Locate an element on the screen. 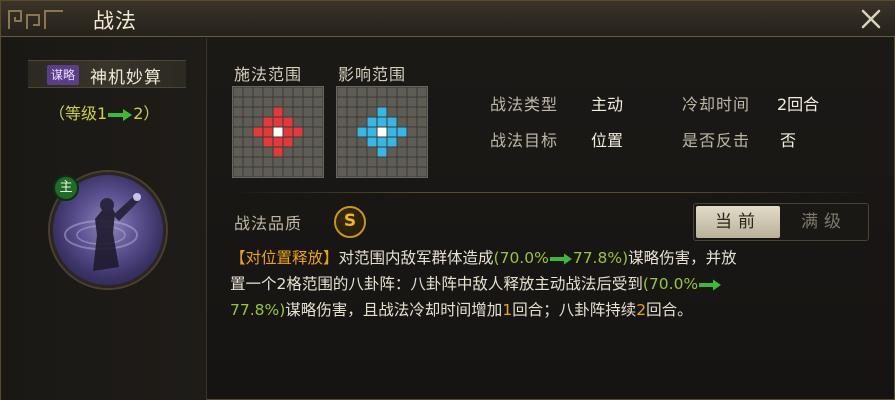  description-text: 置一个2格范围的八卦阵：八卦阵中敌人释放主动战法后受到 is located at coordinates (436, 284).